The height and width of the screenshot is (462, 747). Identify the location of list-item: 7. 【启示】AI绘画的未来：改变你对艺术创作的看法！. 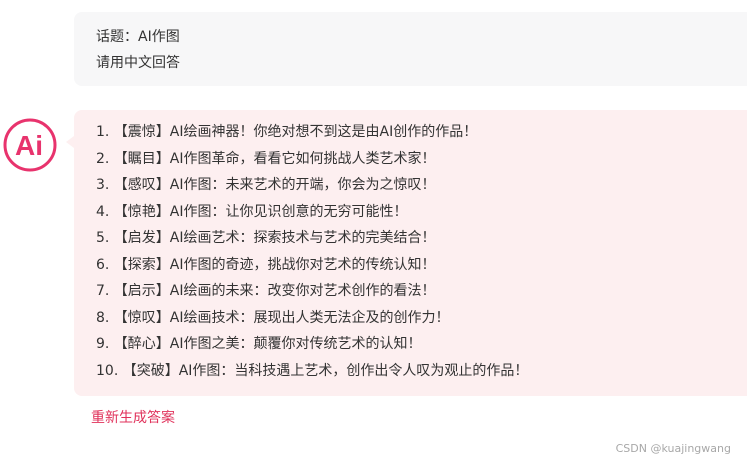
(266, 291).